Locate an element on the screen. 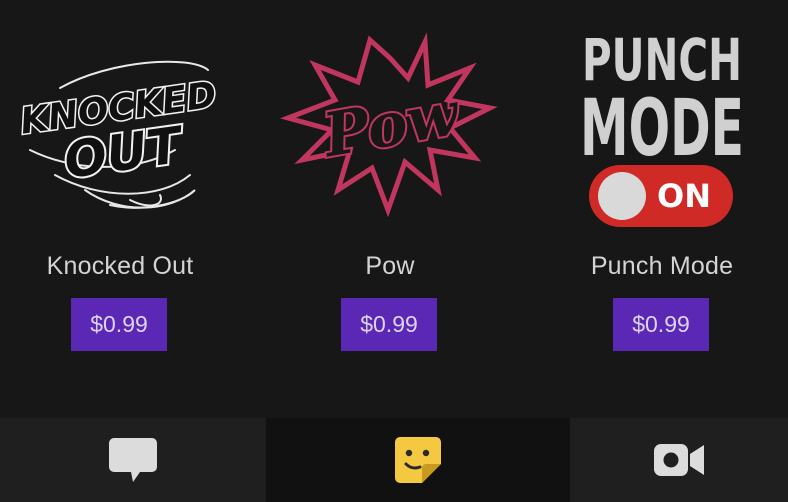  sticker-icon is located at coordinates (418, 460).